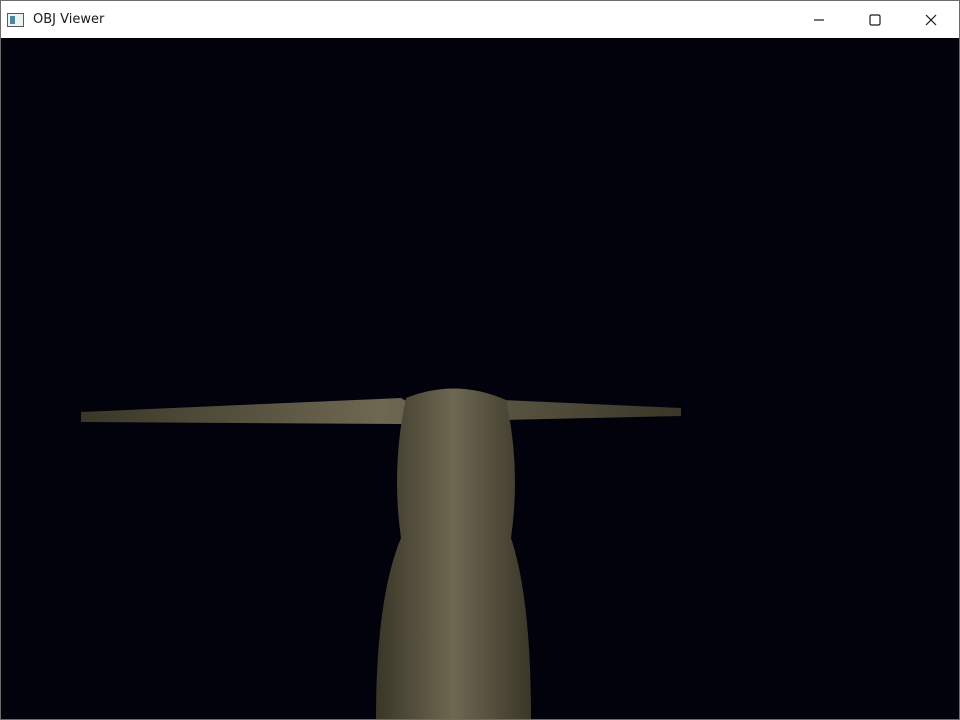  What do you see at coordinates (480, 19) in the screenshot?
I see `title-bar: OBJ Viewer` at bounding box center [480, 19].